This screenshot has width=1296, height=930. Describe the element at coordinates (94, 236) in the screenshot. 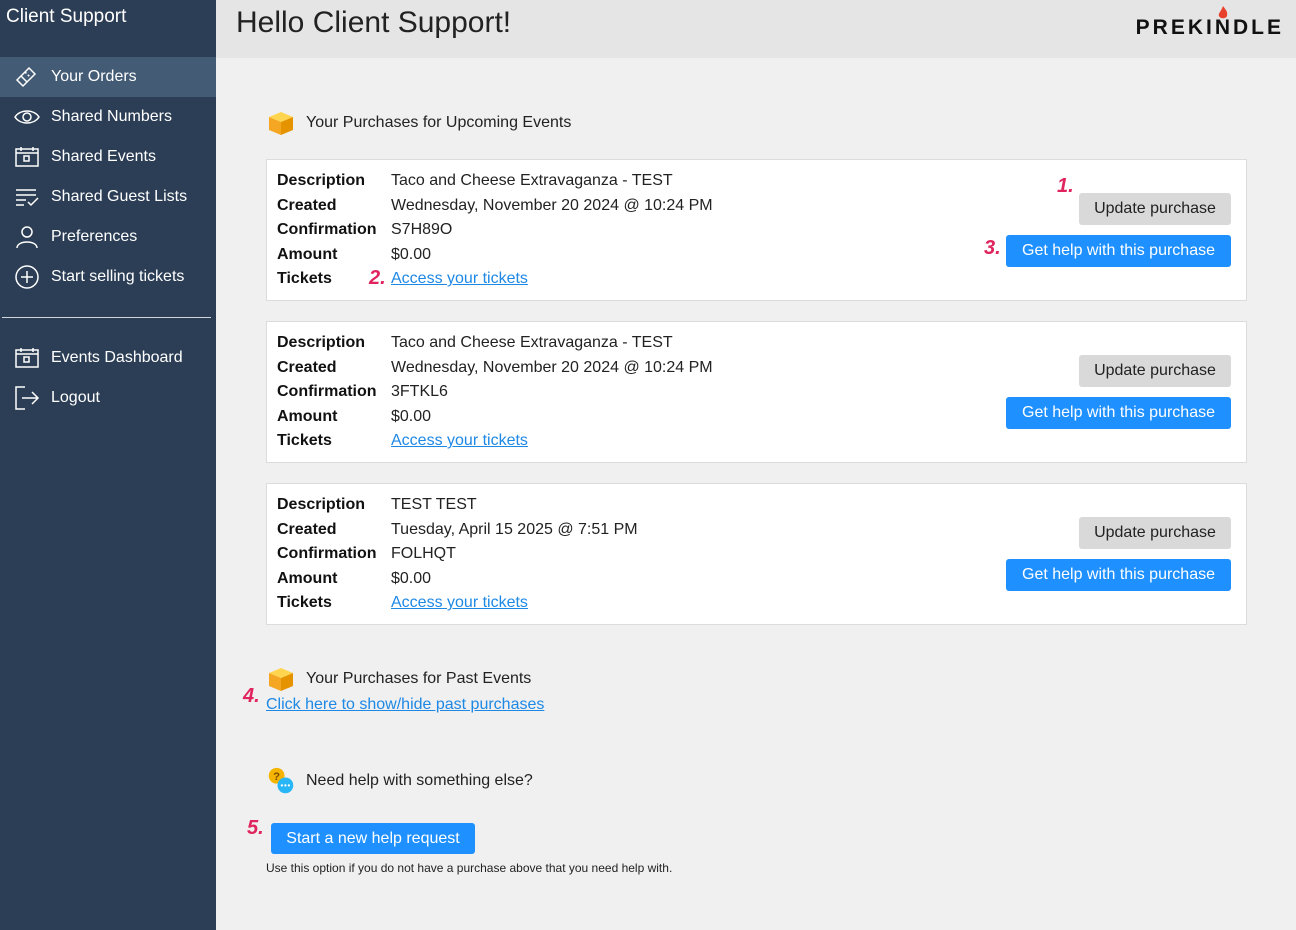

I see `sidebar-item-label: Preferences` at that location.